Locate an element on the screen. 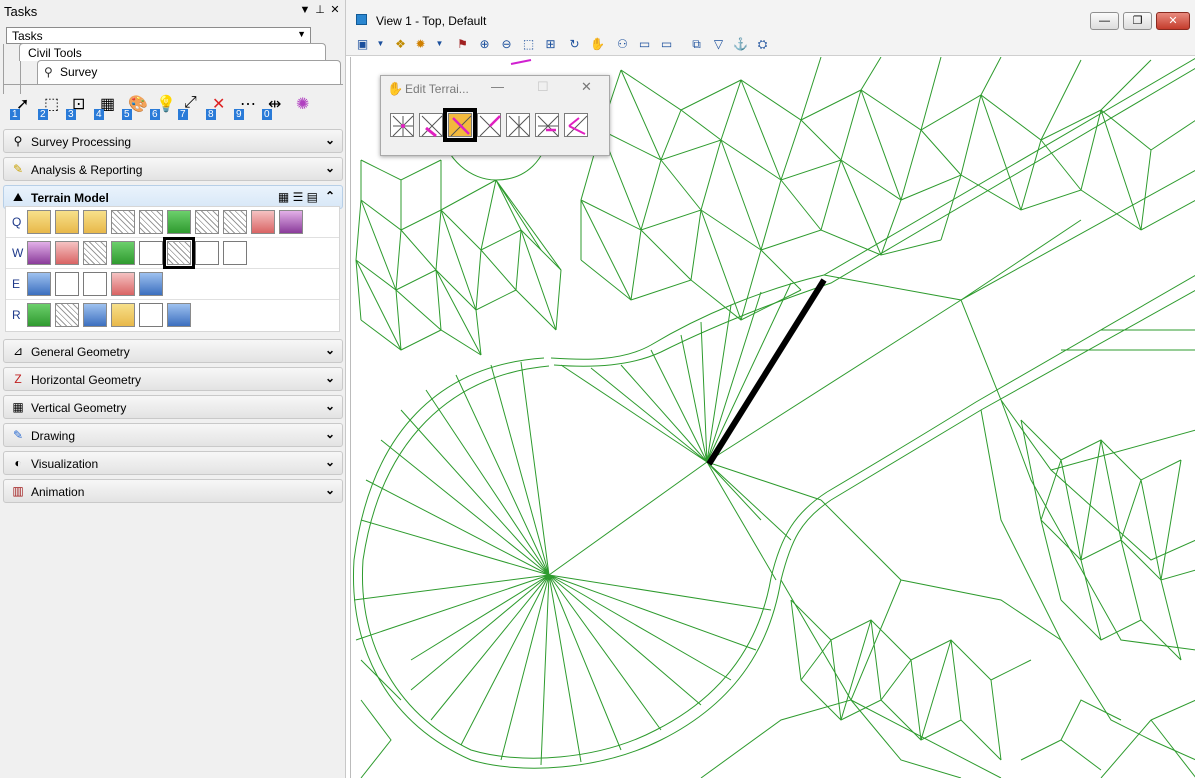 Image resolution: width=1195 pixels, height=778 pixels. previous-view-icon: ▭ is located at coordinates (644, 44).